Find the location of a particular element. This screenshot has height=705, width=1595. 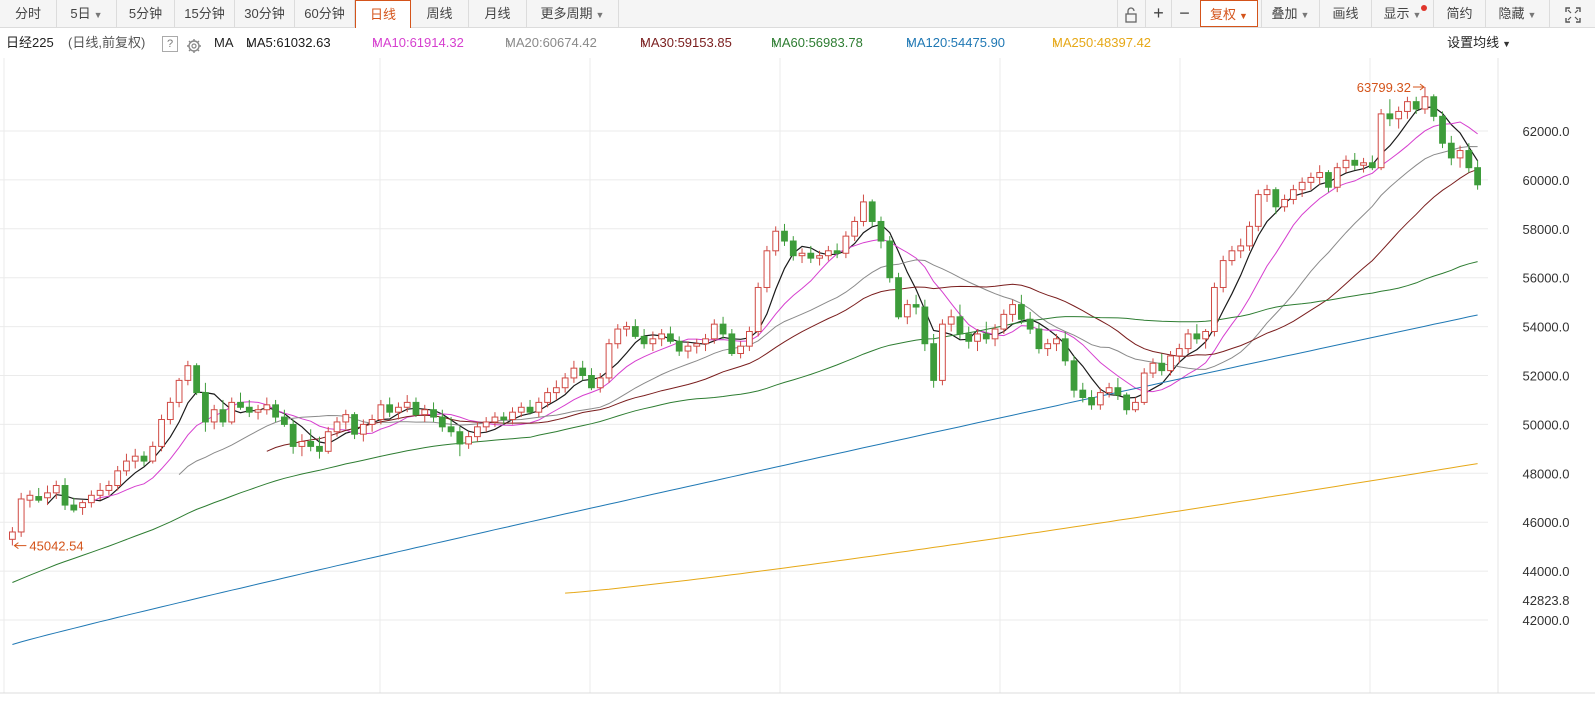

y-tick-label: 46000.0 is located at coordinates (1546, 522).